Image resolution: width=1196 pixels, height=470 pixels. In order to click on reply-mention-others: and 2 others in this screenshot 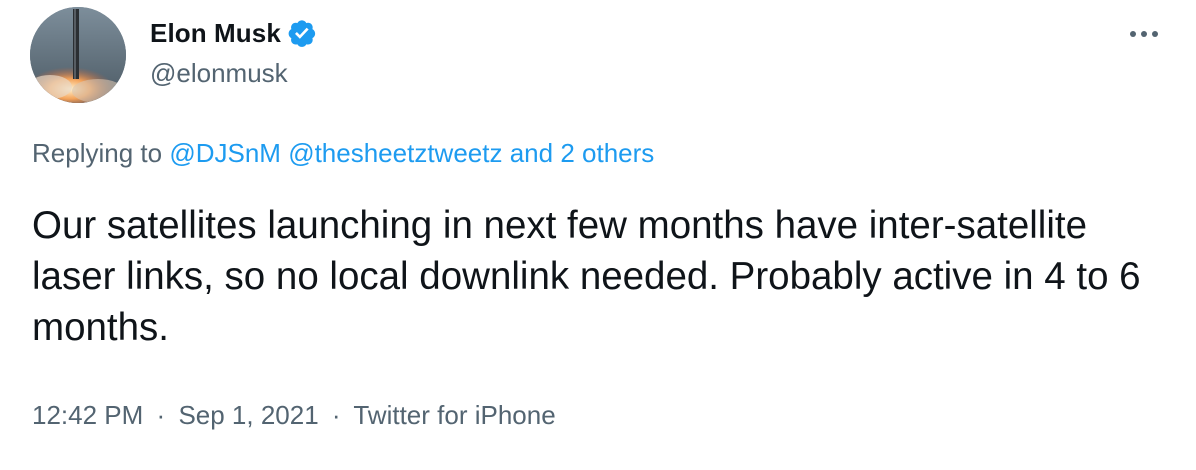, I will do `click(582, 153)`.